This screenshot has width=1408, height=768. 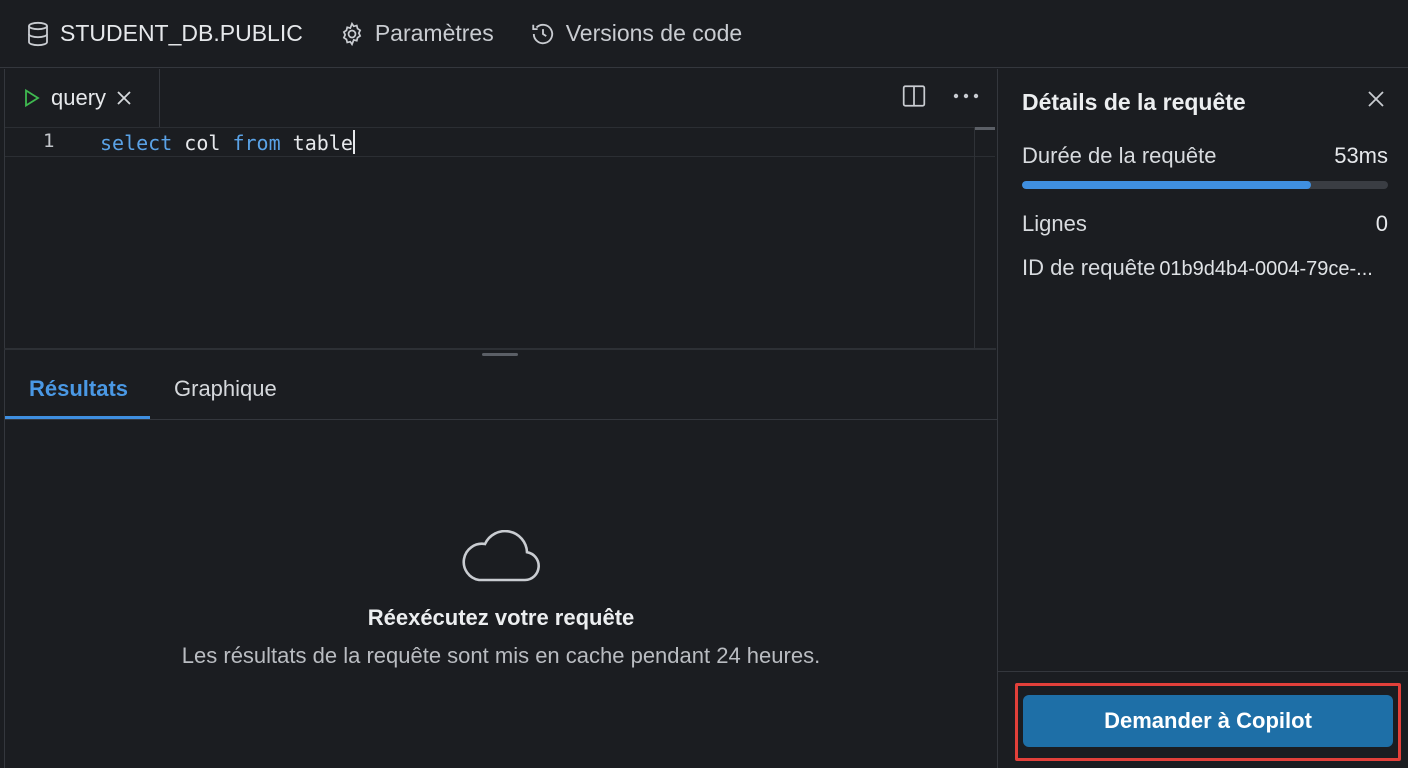 What do you see at coordinates (1054, 223) in the screenshot?
I see `rows-label: Lignes` at bounding box center [1054, 223].